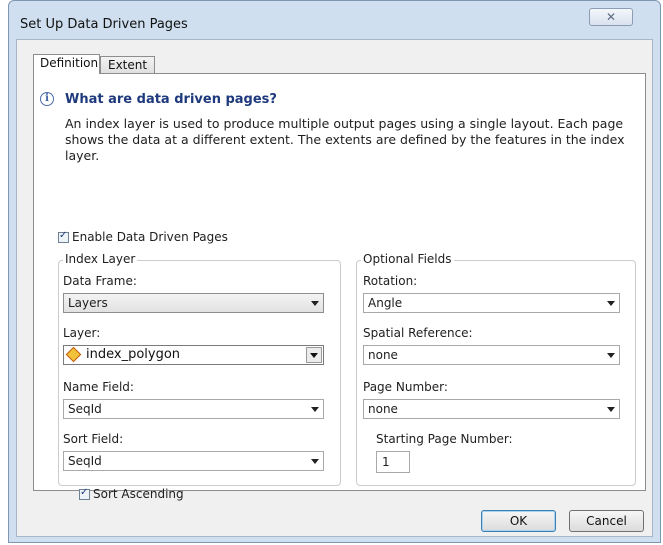 The height and width of the screenshot is (545, 663). Describe the element at coordinates (405, 387) in the screenshot. I see `page-number-label: Page Number:` at that location.